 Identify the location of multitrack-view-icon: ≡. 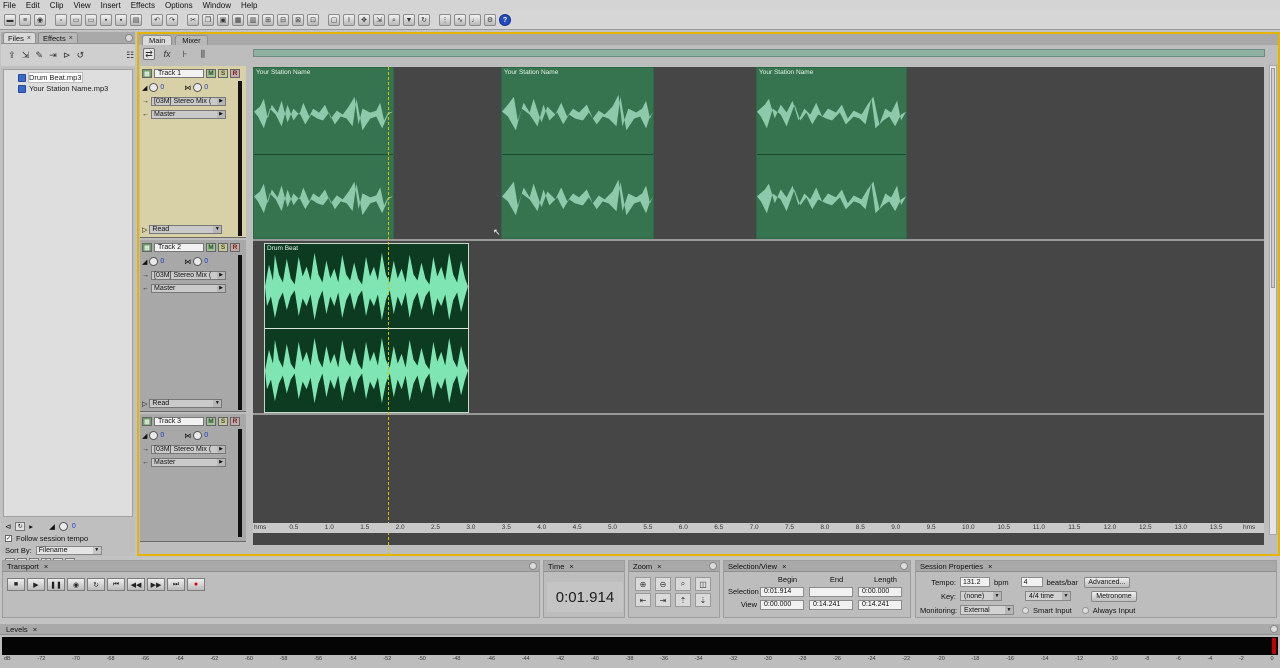
(25, 20).